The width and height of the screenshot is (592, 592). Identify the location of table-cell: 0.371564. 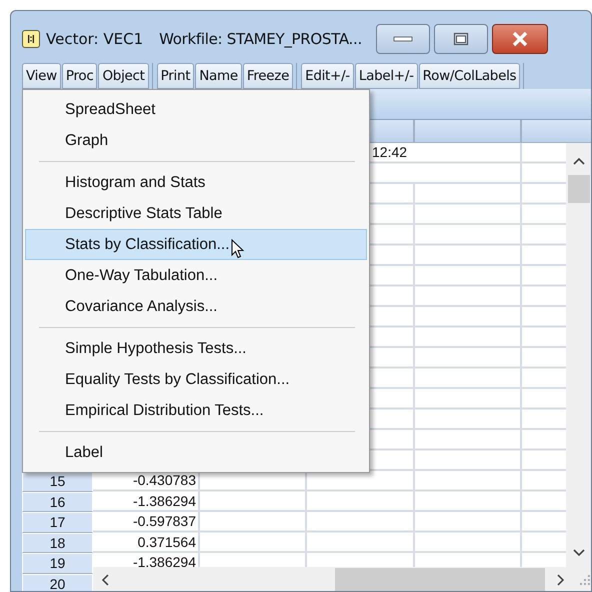
(167, 542).